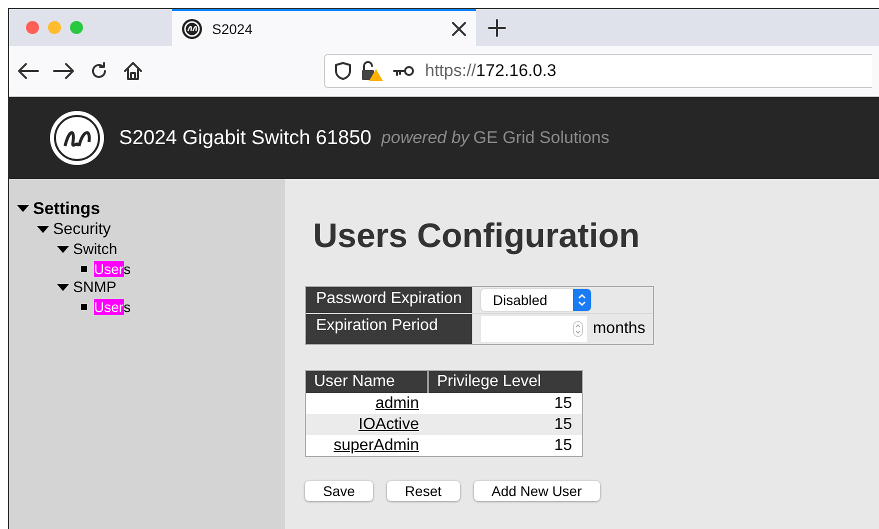 This screenshot has width=879, height=529. Describe the element at coordinates (99, 71) in the screenshot. I see `reload-icon` at that location.